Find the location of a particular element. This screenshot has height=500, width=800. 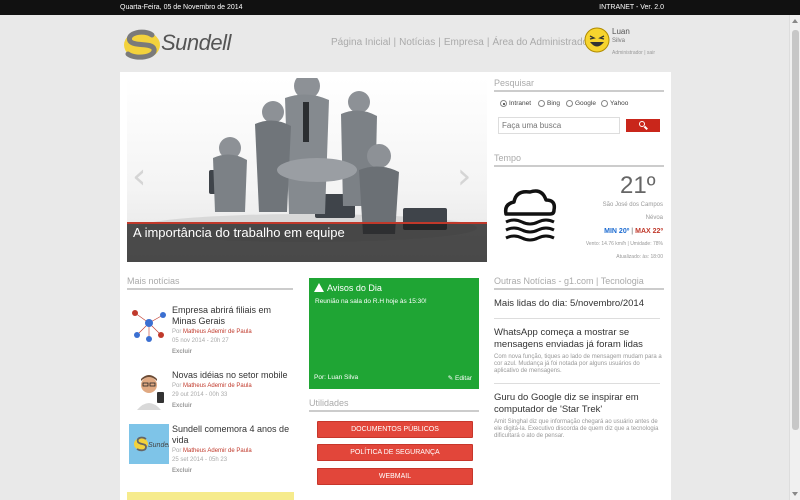

sundell-s-logo-icon is located at coordinates (142, 44).